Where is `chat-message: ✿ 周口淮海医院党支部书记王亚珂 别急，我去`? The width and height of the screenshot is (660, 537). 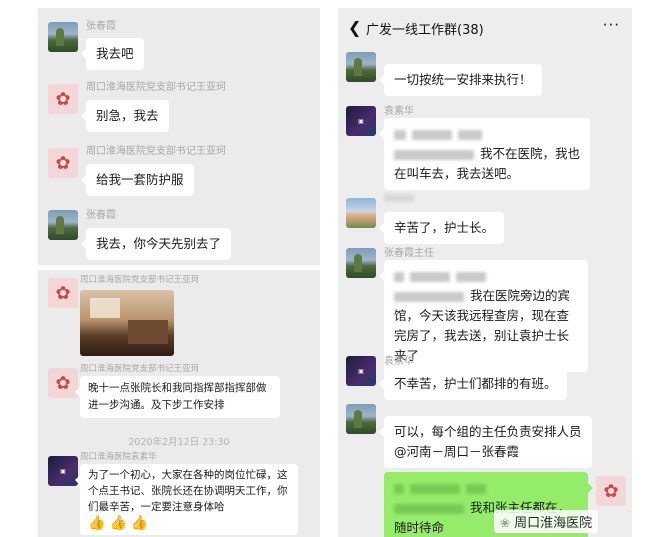
chat-message: ✿ 周口淮海医院党支部书记王亚珂 别急，我去 is located at coordinates (179, 101).